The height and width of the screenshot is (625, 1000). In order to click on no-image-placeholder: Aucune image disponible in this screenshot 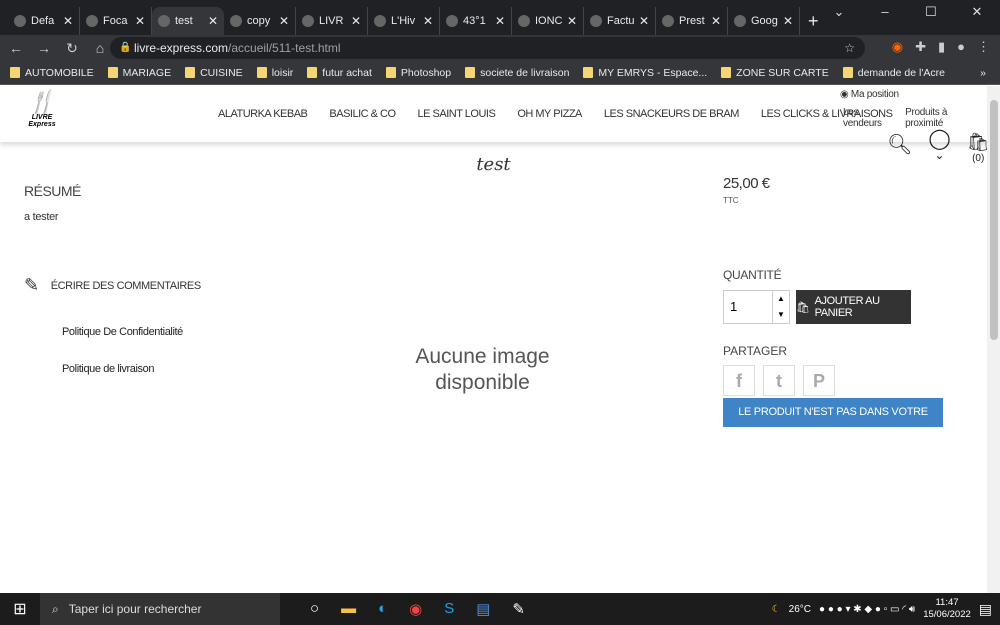, I will do `click(482, 369)`.